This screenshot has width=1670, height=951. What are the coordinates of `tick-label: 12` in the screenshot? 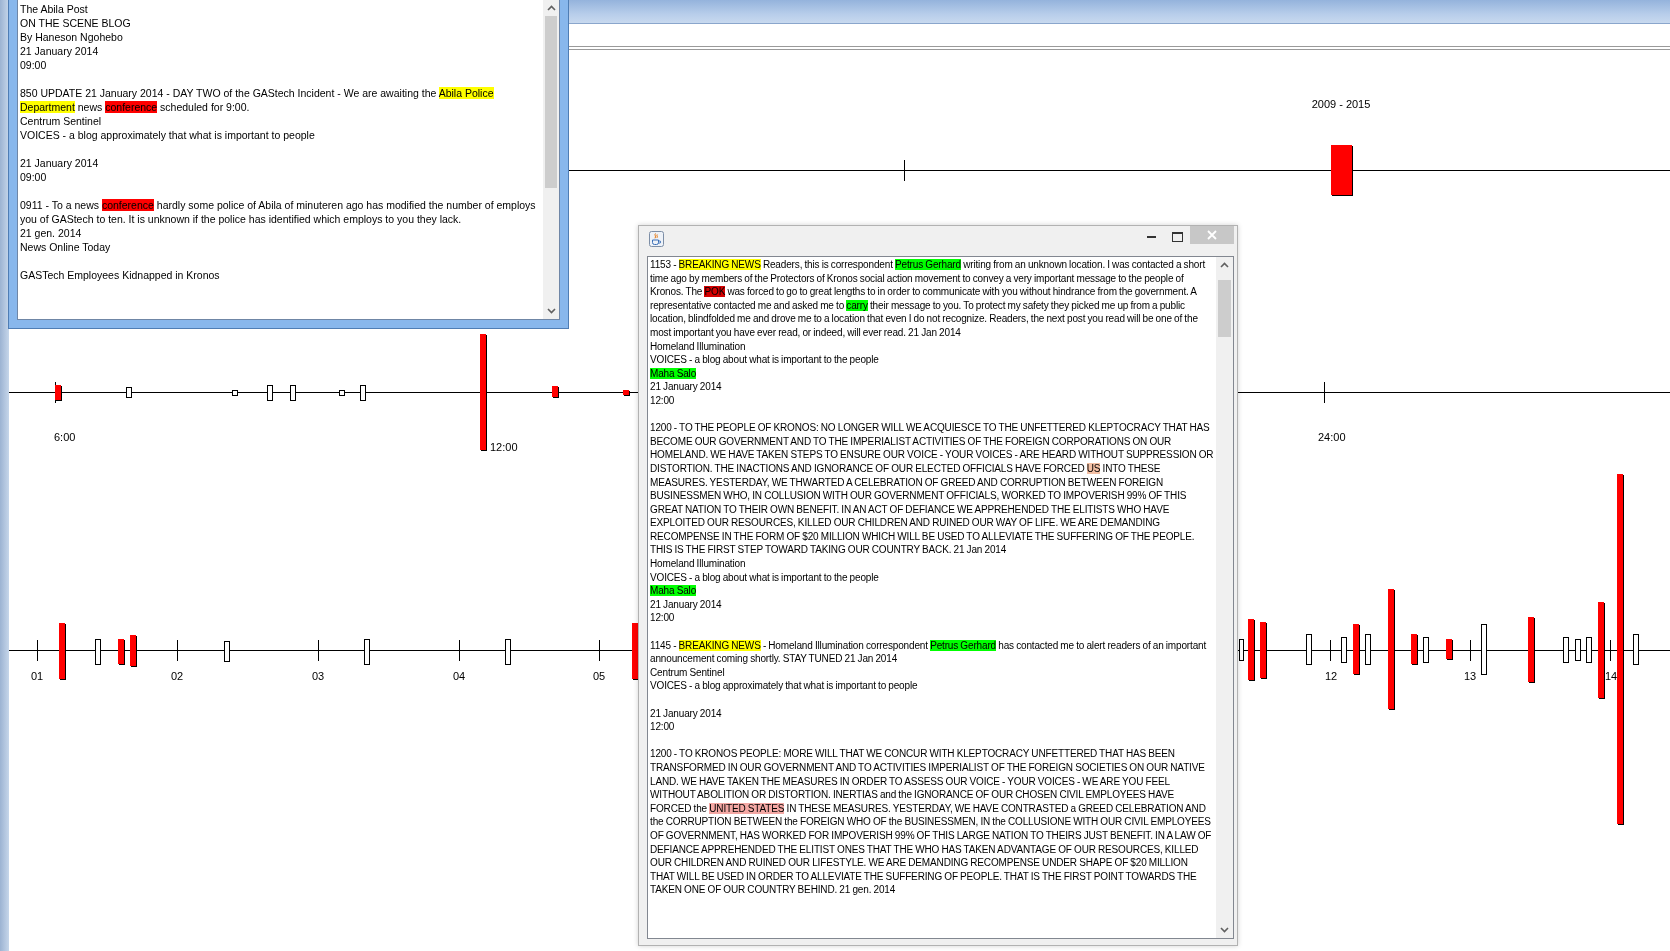 It's located at (1331, 676).